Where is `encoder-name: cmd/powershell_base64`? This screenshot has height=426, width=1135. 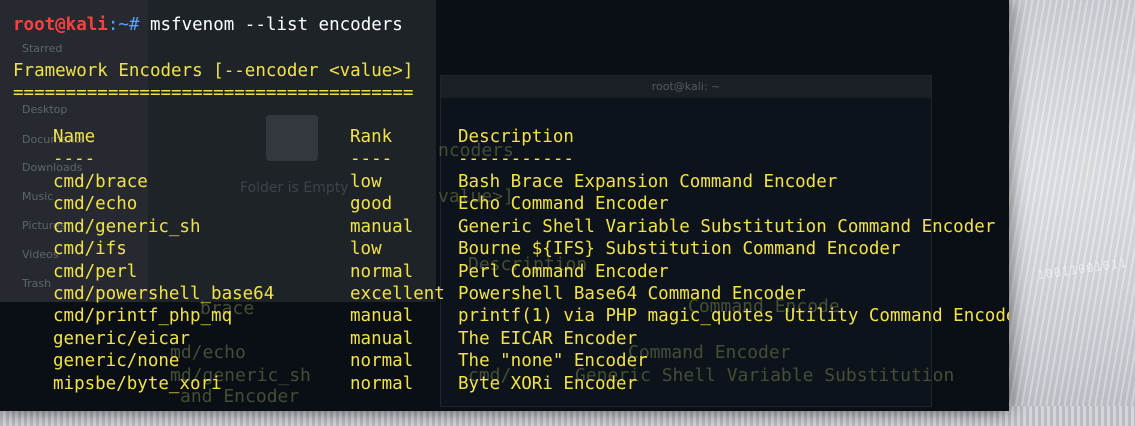
encoder-name: cmd/powershell_base64 is located at coordinates (164, 294).